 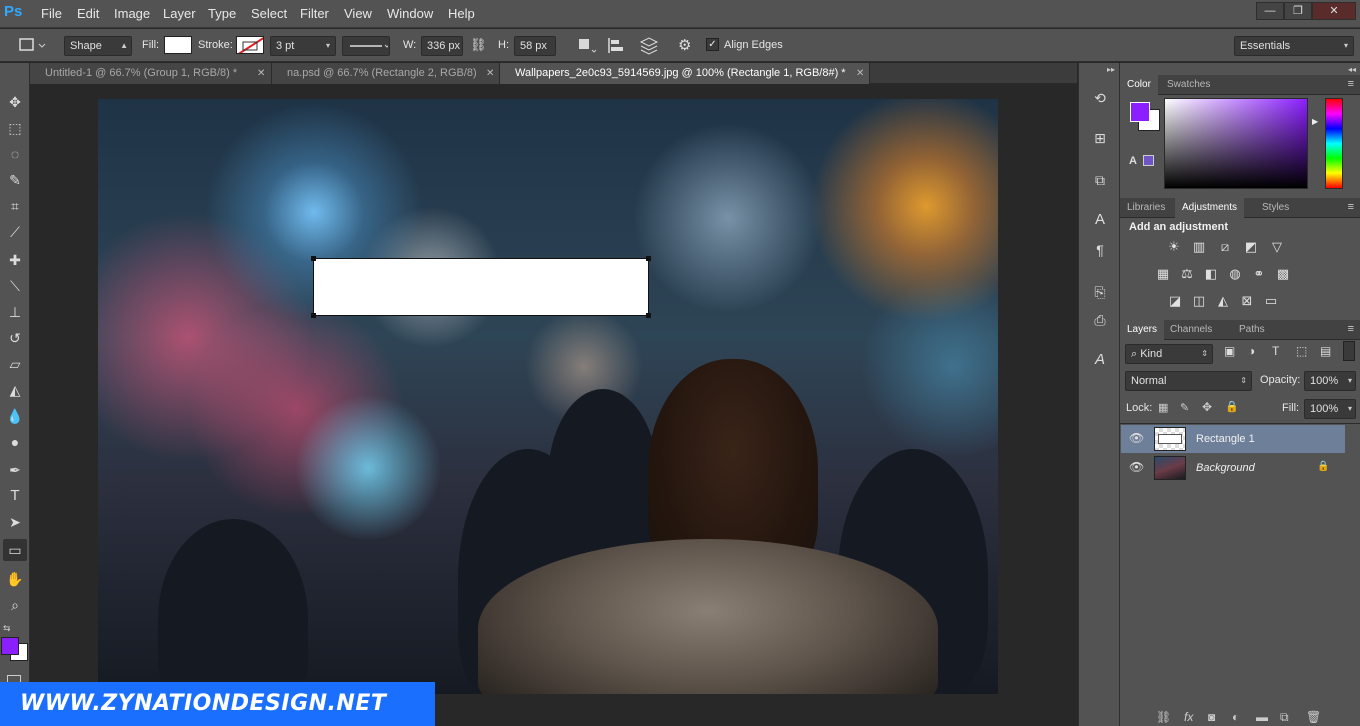 What do you see at coordinates (303, 46) in the screenshot?
I see `stroke-width-input: 3 pt ▾` at bounding box center [303, 46].